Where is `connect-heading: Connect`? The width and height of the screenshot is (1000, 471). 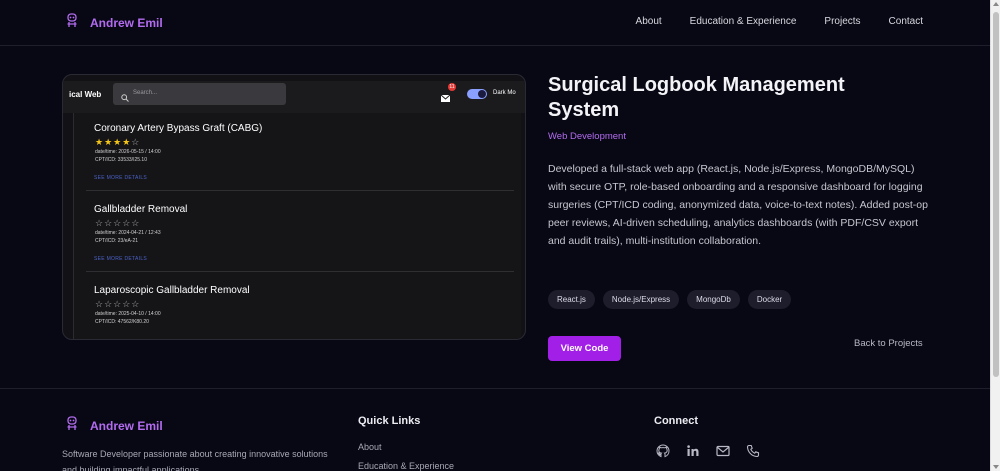 connect-heading: Connect is located at coordinates (676, 421).